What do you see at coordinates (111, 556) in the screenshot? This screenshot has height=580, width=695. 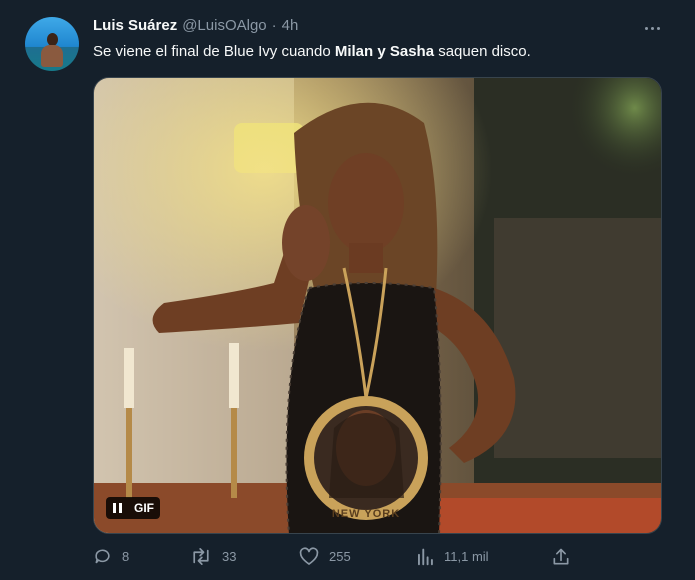 I see `reply-button: 8` at bounding box center [111, 556].